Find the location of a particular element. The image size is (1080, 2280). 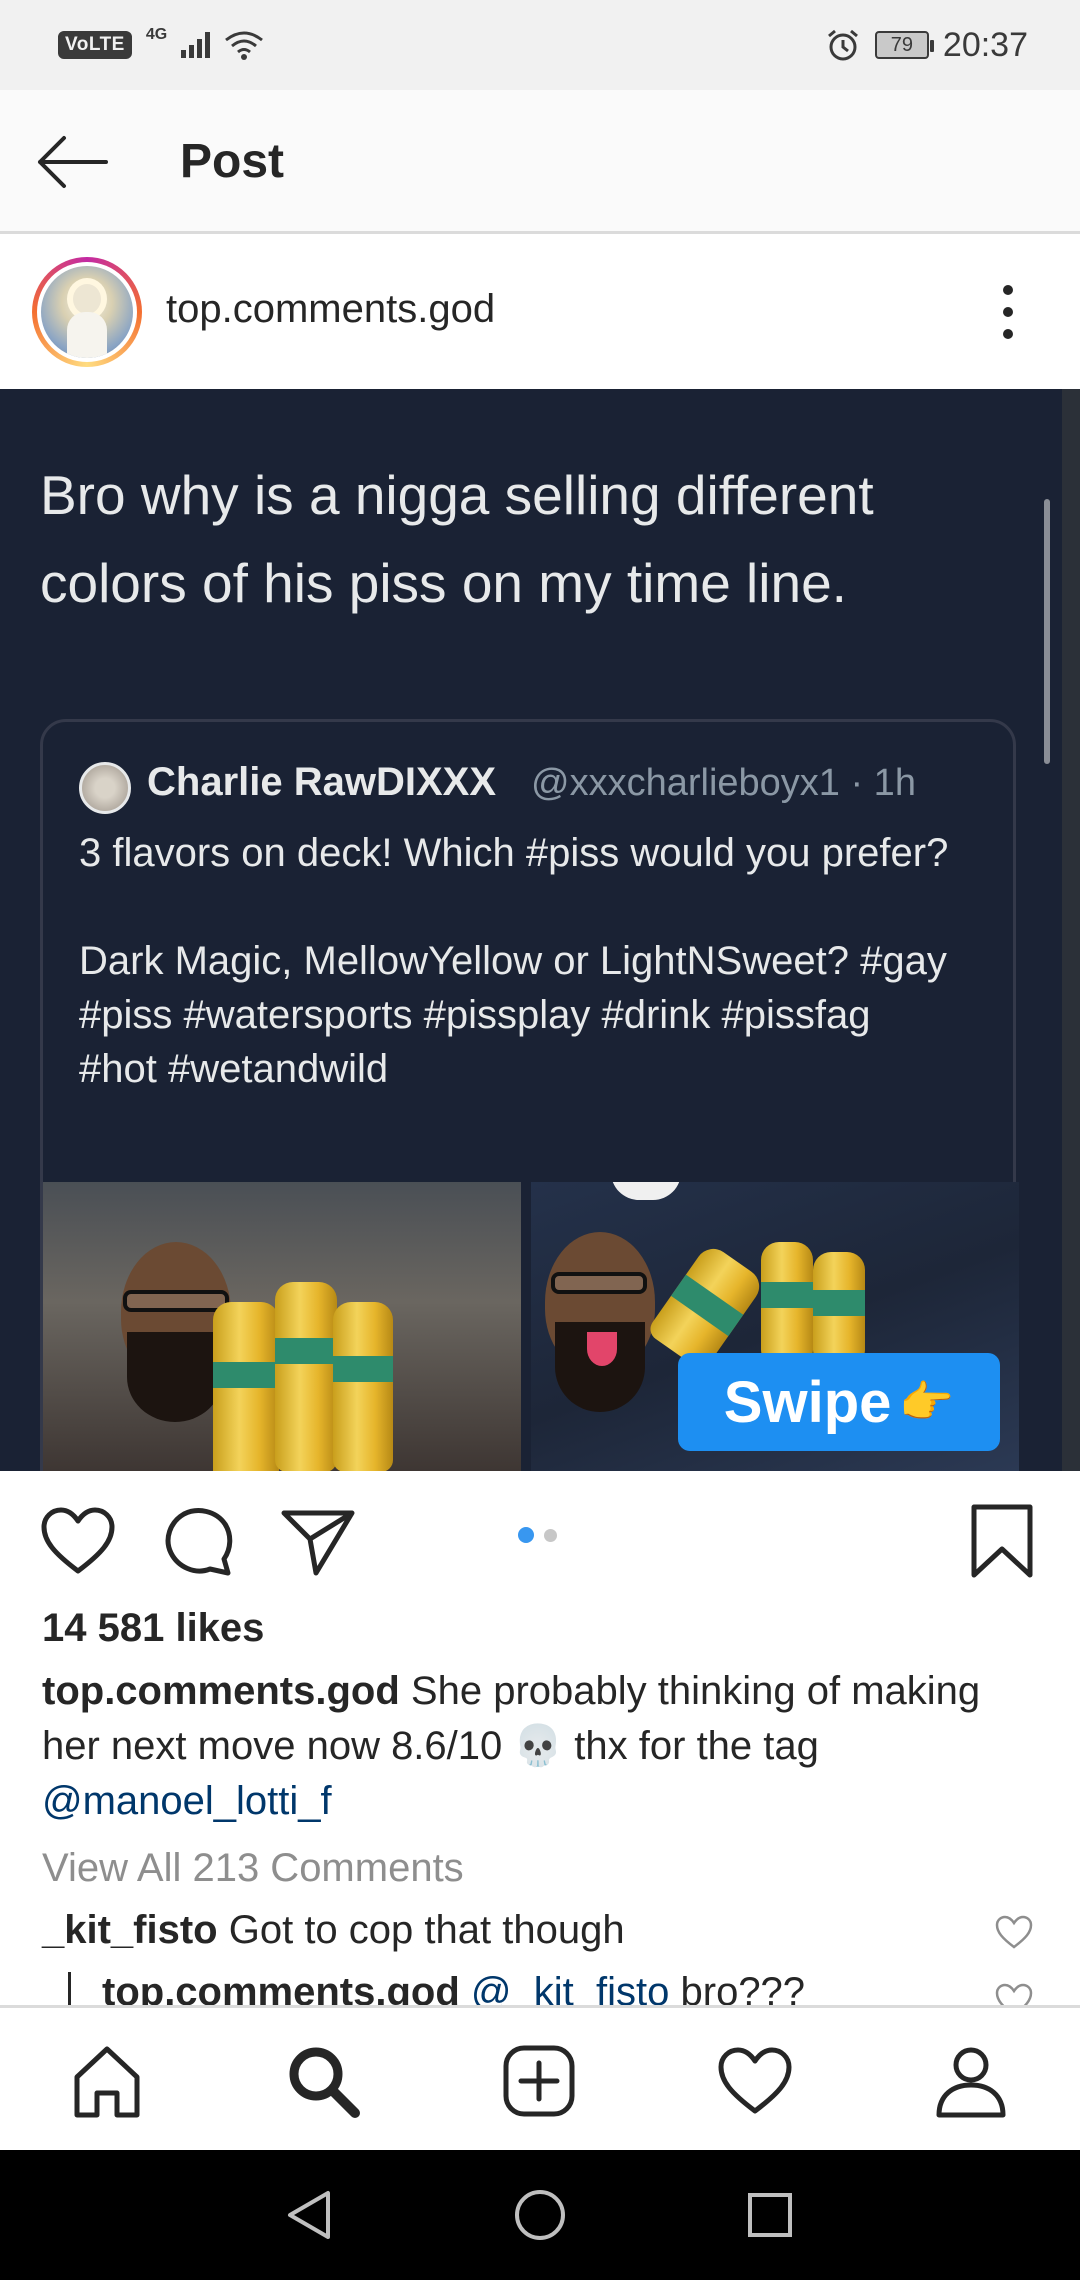

nav-profile is located at coordinates (971, 2081).